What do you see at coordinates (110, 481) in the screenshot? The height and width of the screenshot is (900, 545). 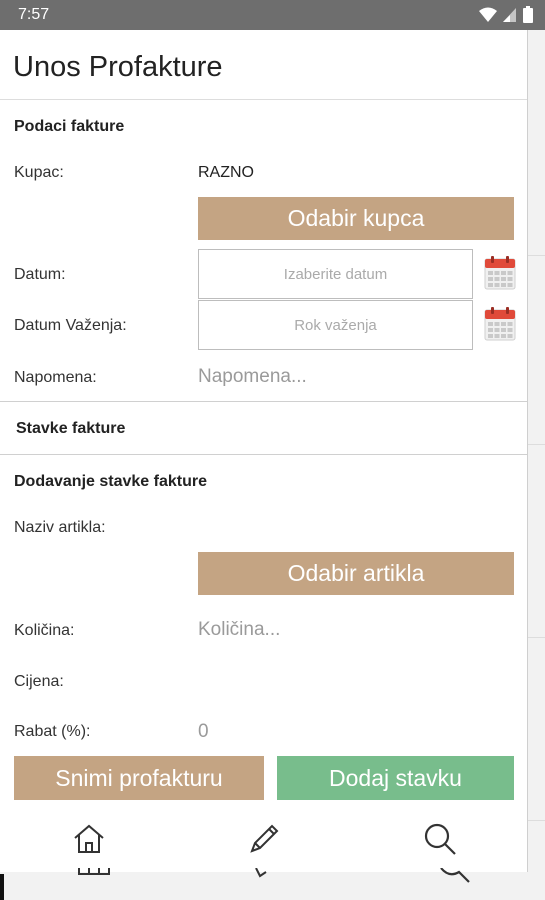 I see `add-item-title: Dodavanje stavke fakture` at bounding box center [110, 481].